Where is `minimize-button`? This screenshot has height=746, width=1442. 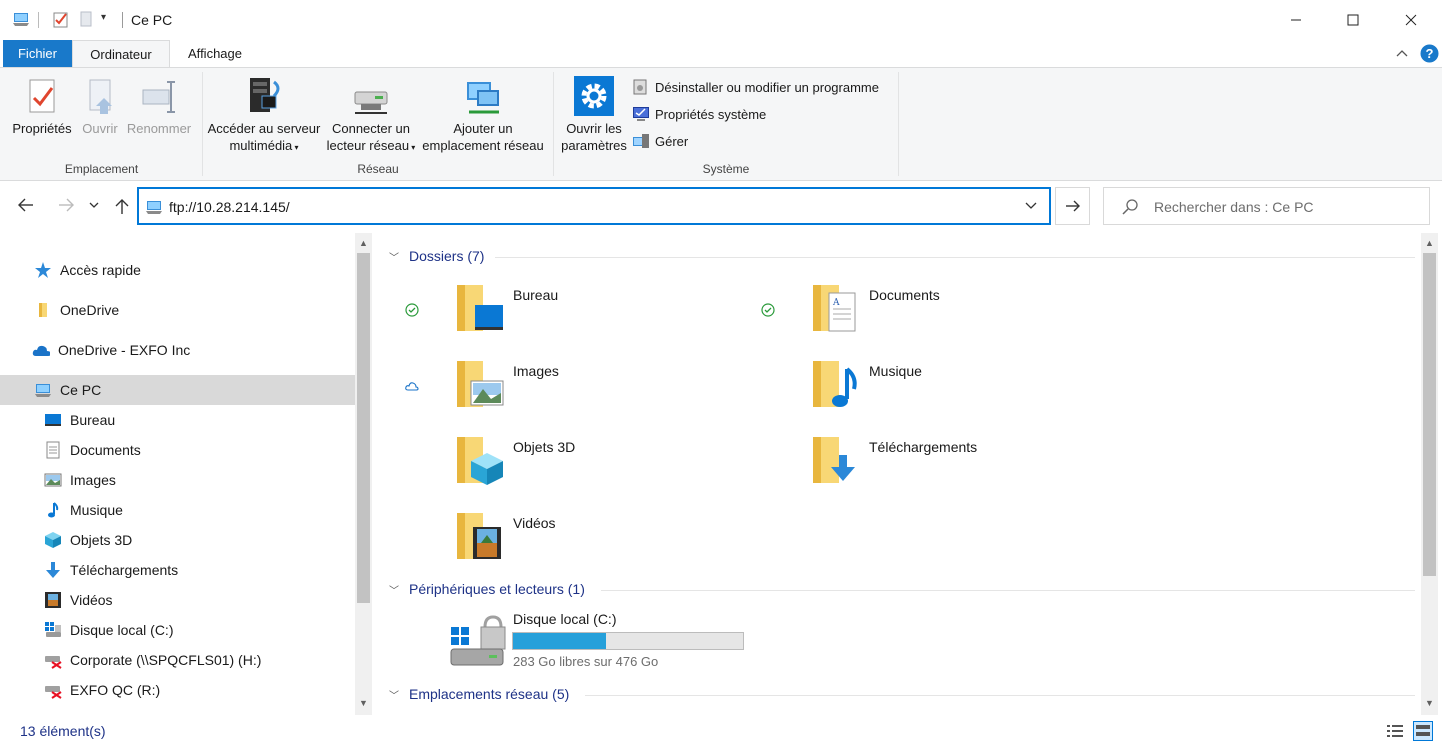 minimize-button is located at coordinates (1296, 20).